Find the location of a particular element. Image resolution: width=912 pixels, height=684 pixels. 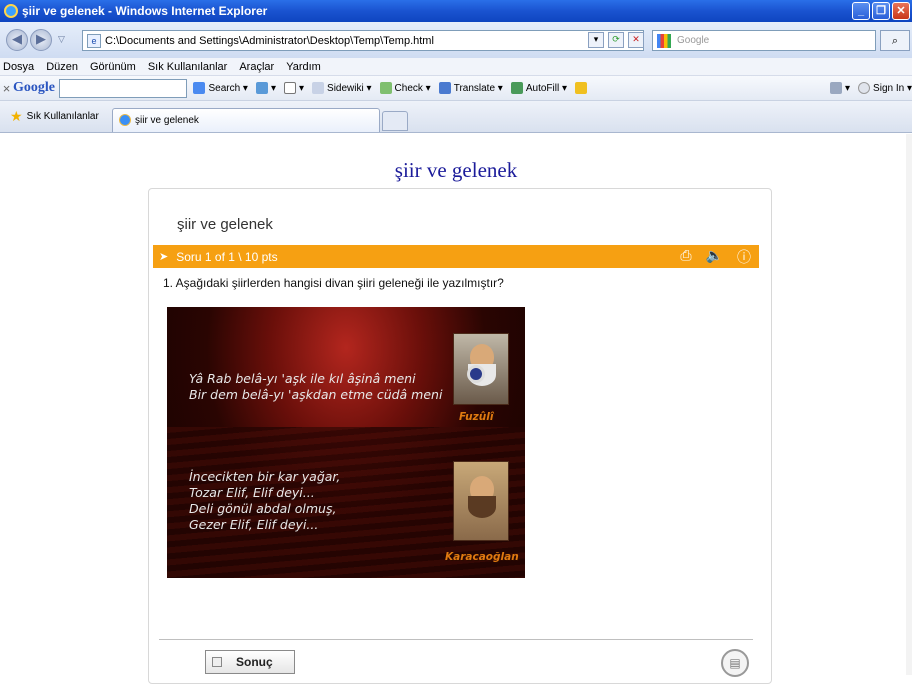

autofill-label: AutoFill is located at coordinates (542, 88).